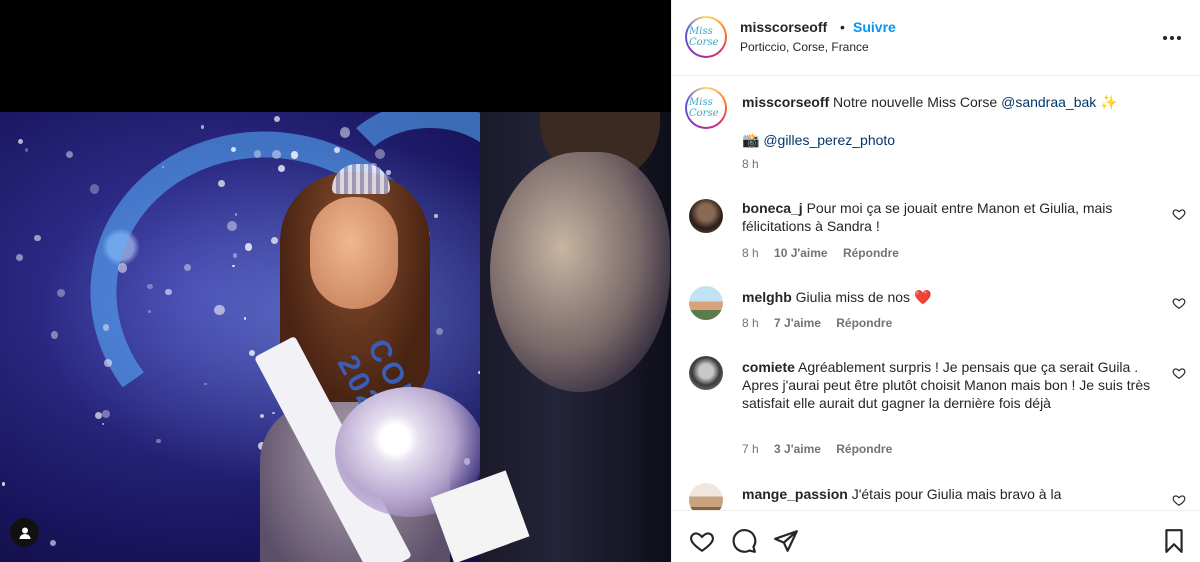 The image size is (1200, 562). I want to click on credit-mention: @gilles_perez_photo, so click(829, 140).